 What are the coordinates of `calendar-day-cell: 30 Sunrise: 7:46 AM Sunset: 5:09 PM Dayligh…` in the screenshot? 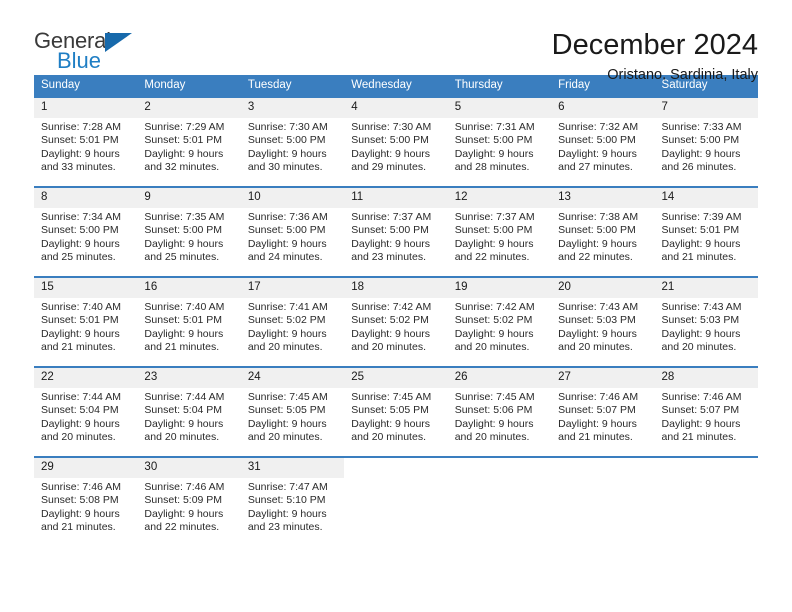 It's located at (189, 501).